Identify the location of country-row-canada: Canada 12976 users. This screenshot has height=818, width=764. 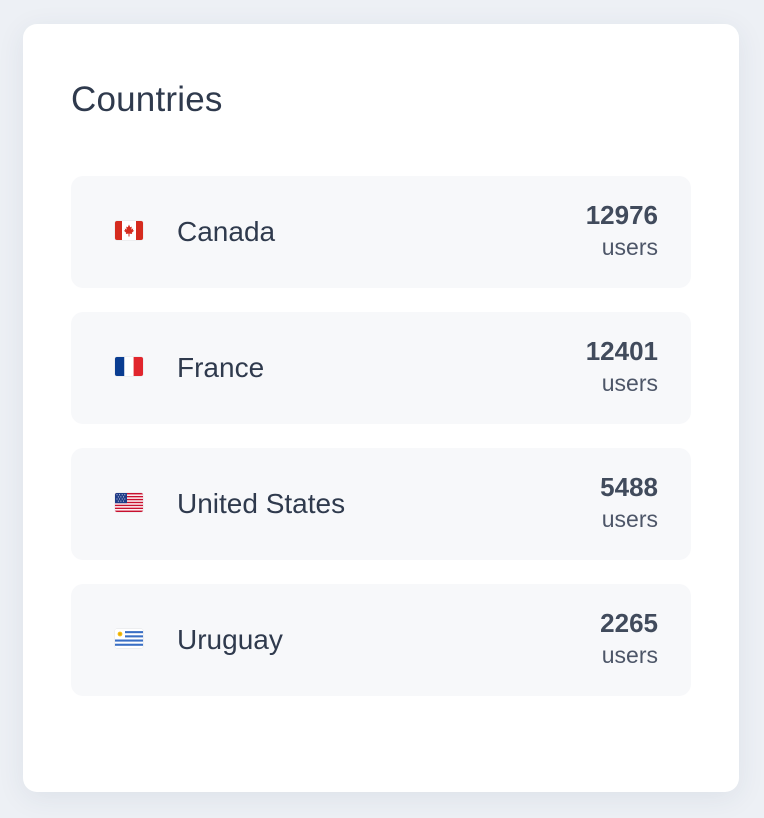
(381, 232).